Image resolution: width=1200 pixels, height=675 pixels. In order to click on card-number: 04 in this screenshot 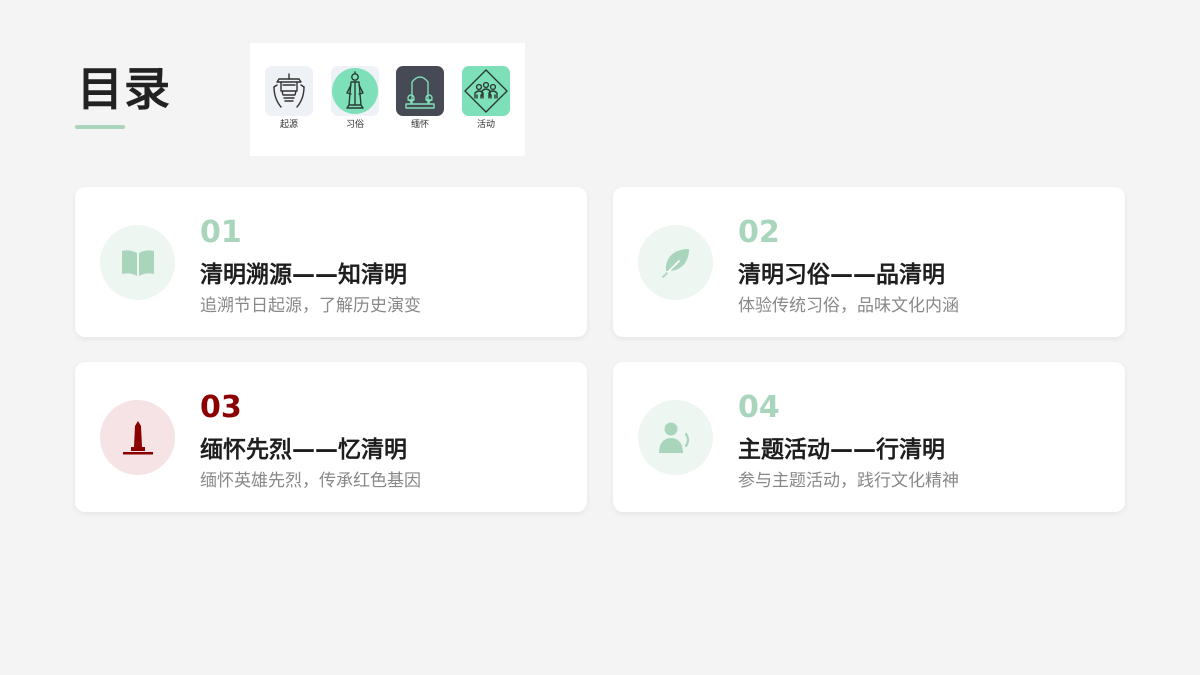, I will do `click(759, 407)`.